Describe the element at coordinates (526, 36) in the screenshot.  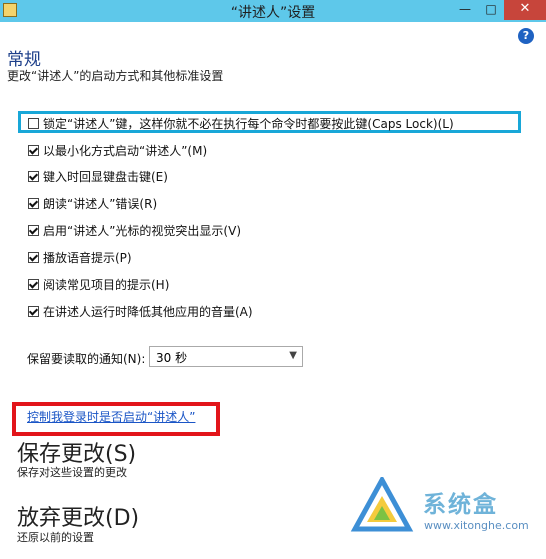
I see `help-icon: ?` at that location.